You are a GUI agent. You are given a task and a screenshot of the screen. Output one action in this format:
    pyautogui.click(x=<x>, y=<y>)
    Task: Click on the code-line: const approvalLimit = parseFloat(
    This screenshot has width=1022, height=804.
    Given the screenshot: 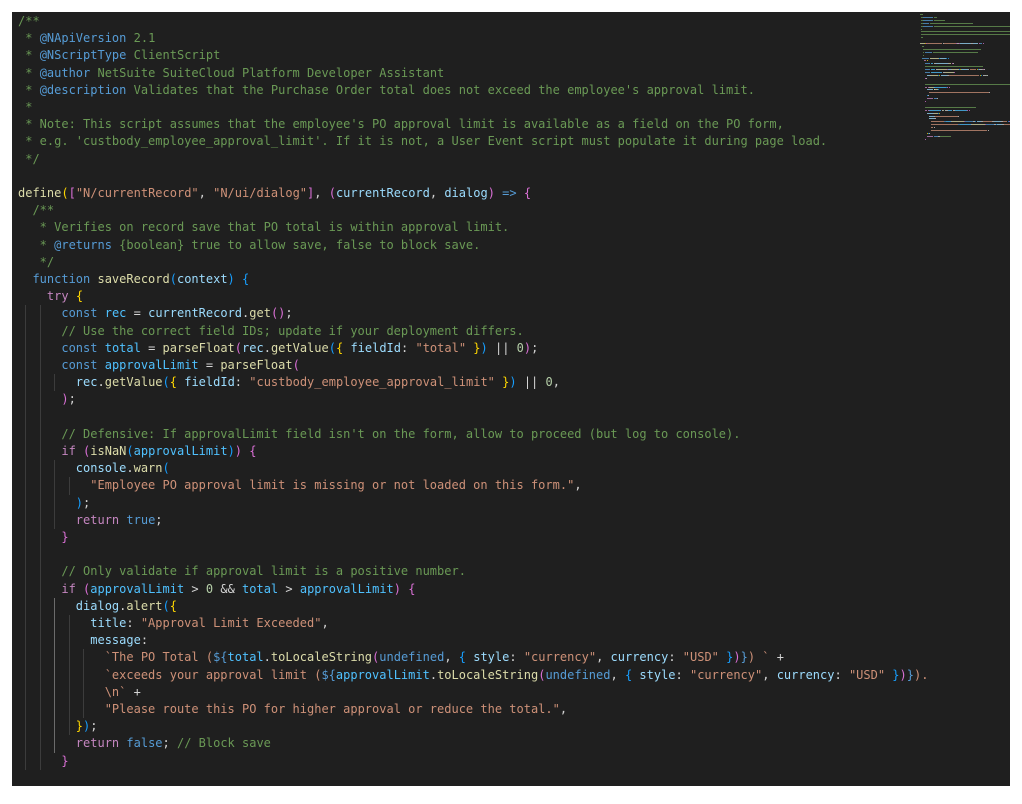 What is the action you would take?
    pyautogui.click(x=159, y=365)
    